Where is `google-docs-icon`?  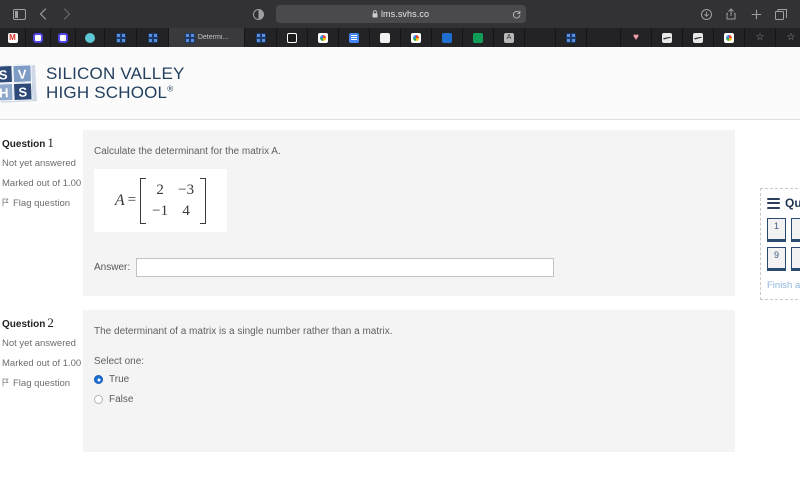
google-docs-icon is located at coordinates (354, 37).